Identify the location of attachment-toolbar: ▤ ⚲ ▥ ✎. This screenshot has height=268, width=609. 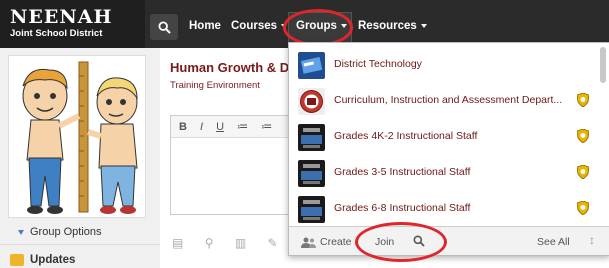
(234, 243).